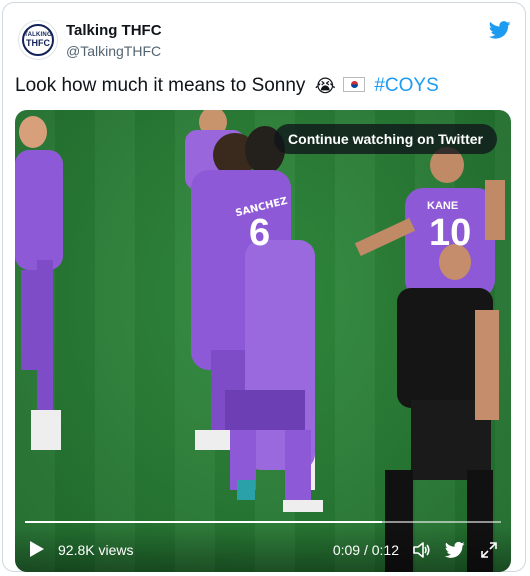  Describe the element at coordinates (96, 550) in the screenshot. I see `view-count: 92.8K views` at that location.